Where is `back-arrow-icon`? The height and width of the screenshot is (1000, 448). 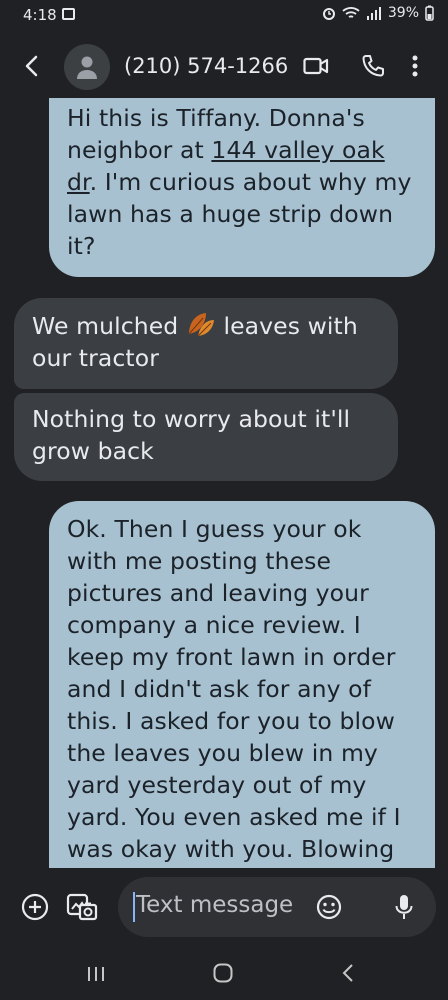
back-arrow-icon is located at coordinates (32, 66).